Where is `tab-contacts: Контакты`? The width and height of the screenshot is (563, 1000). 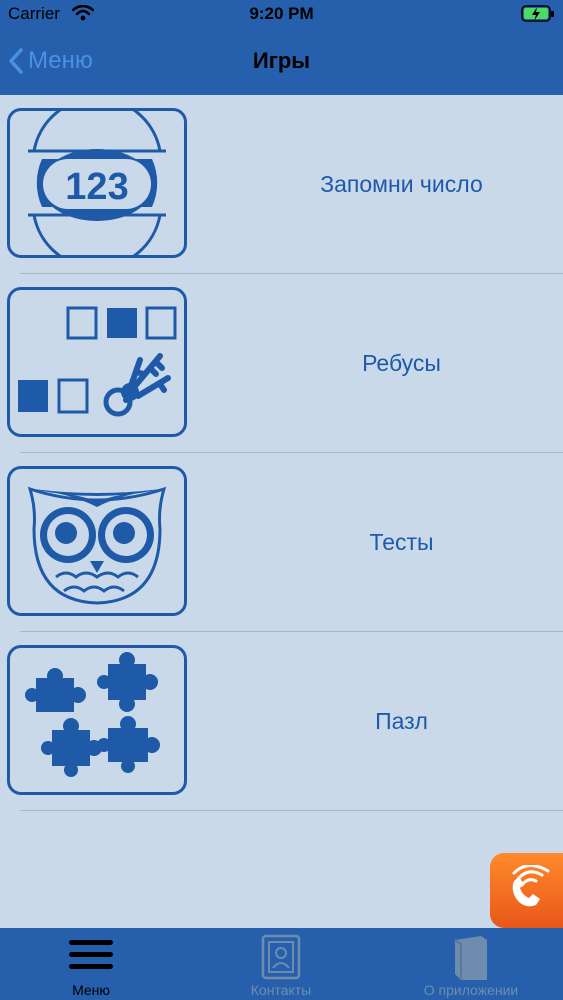 tab-contacts: Контакты is located at coordinates (281, 964).